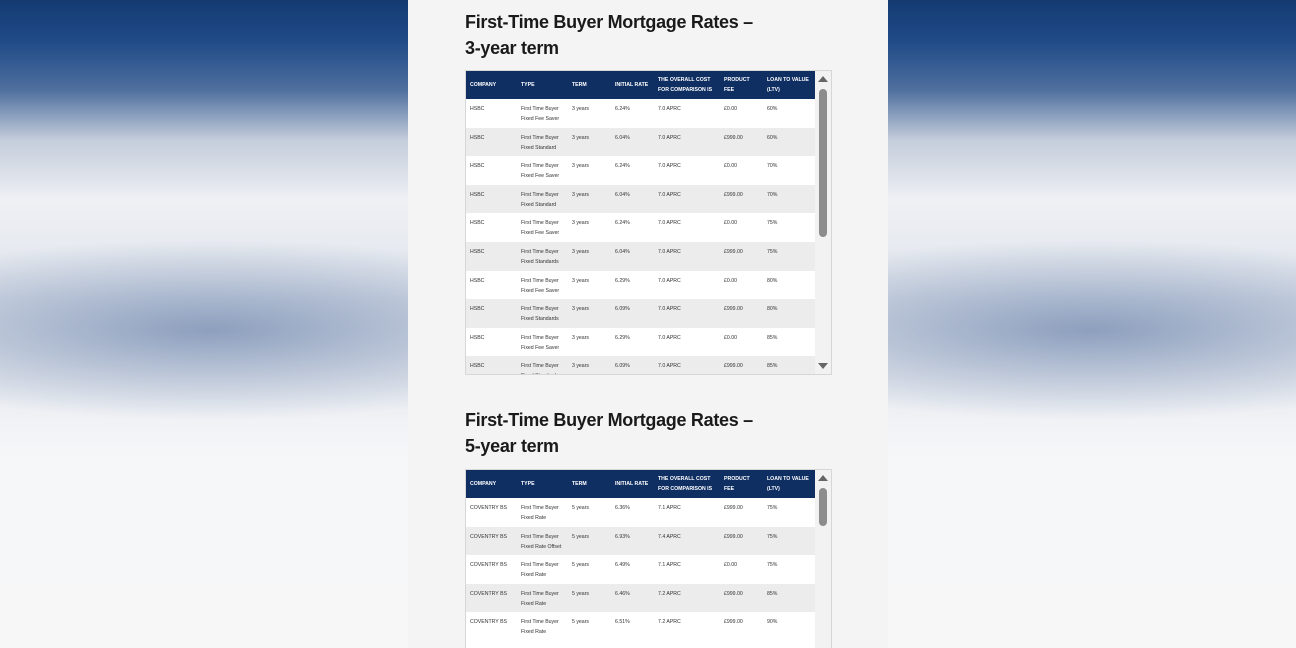 The height and width of the screenshot is (648, 1296). I want to click on scroll-down-icon, so click(823, 366).